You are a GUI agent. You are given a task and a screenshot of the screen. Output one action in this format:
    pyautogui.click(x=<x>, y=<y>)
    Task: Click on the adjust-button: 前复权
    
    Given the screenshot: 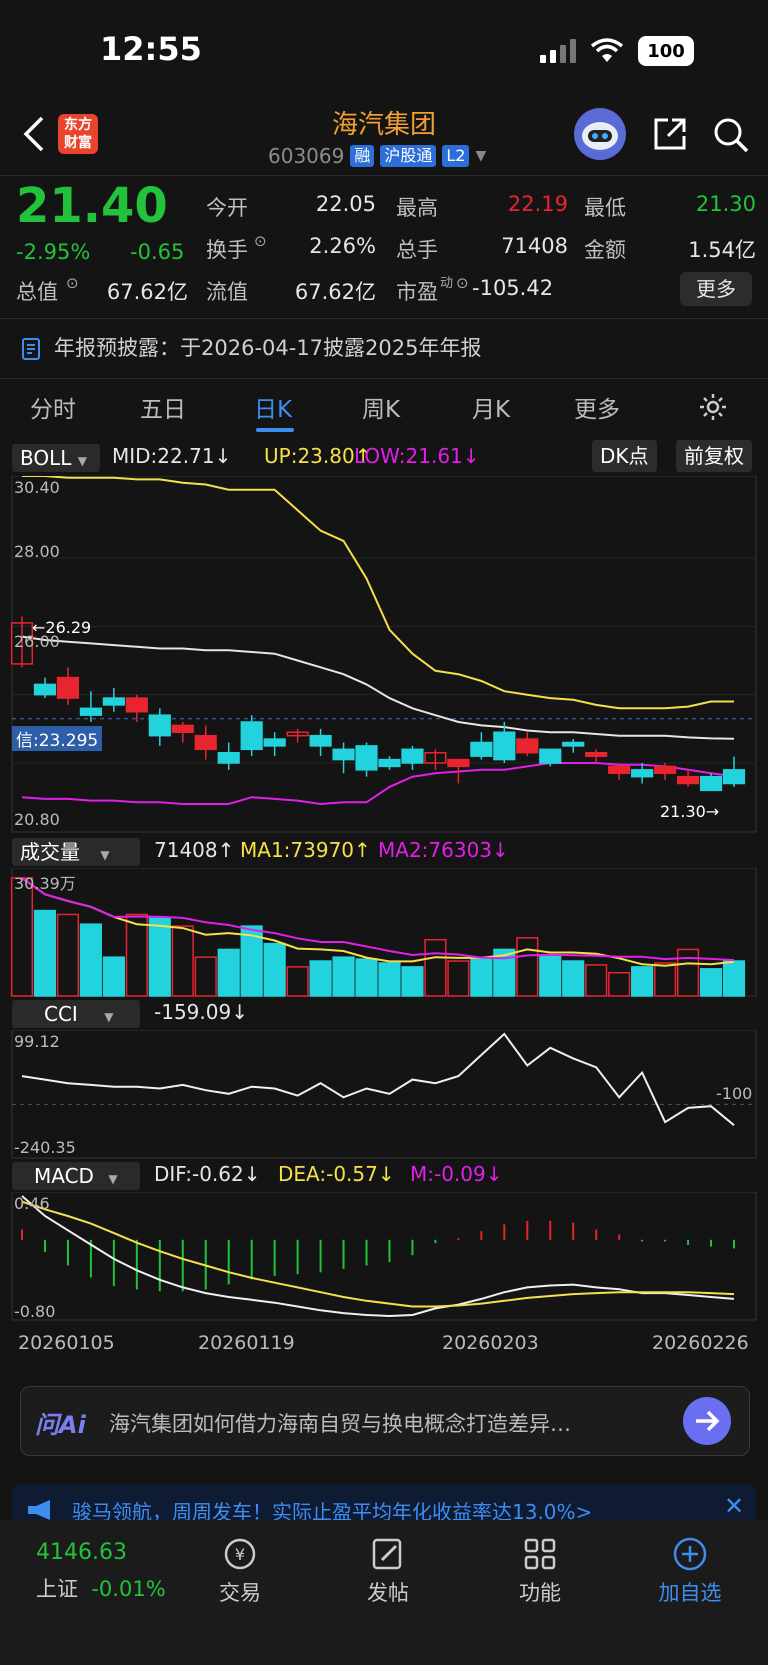 What is the action you would take?
    pyautogui.click(x=714, y=456)
    